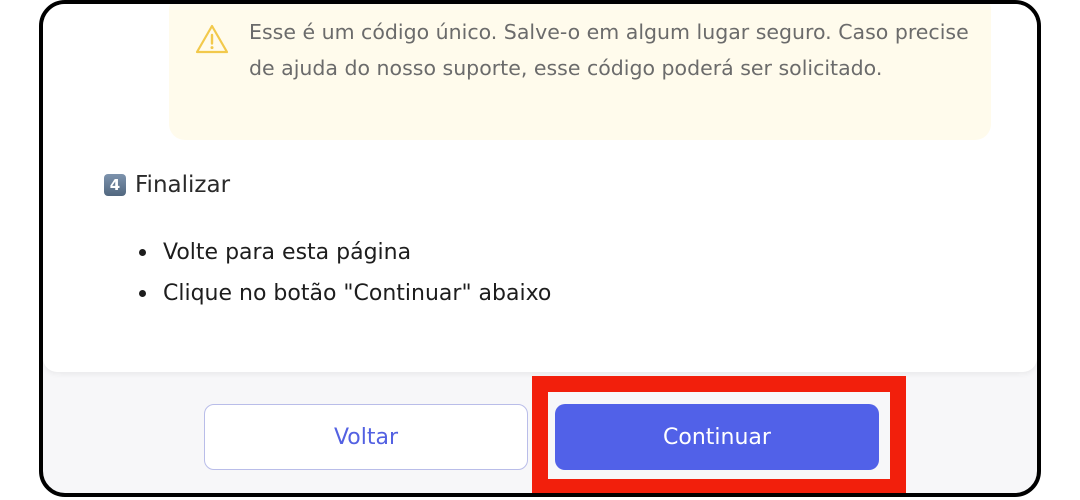 The width and height of the screenshot is (1080, 500). What do you see at coordinates (183, 185) in the screenshot?
I see `step-title-label: Finalizar` at bounding box center [183, 185].